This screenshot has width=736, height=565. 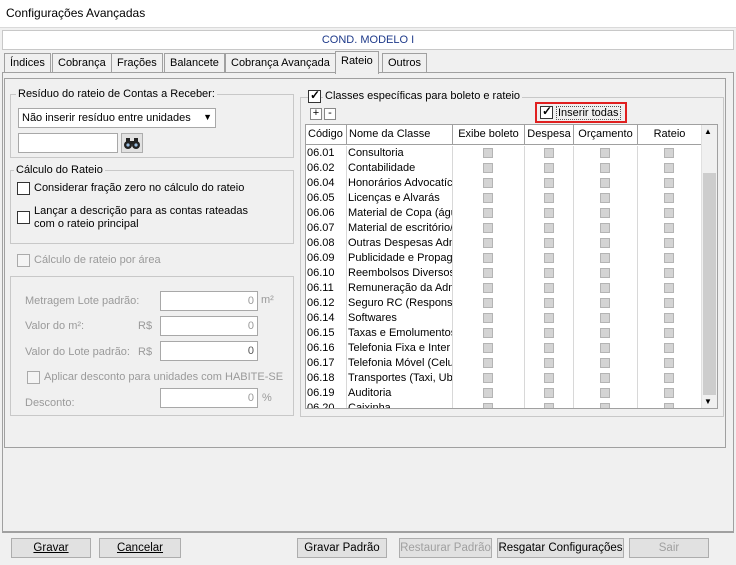 What do you see at coordinates (670, 135) in the screenshot?
I see `col-header-rateio: Rateio` at bounding box center [670, 135].